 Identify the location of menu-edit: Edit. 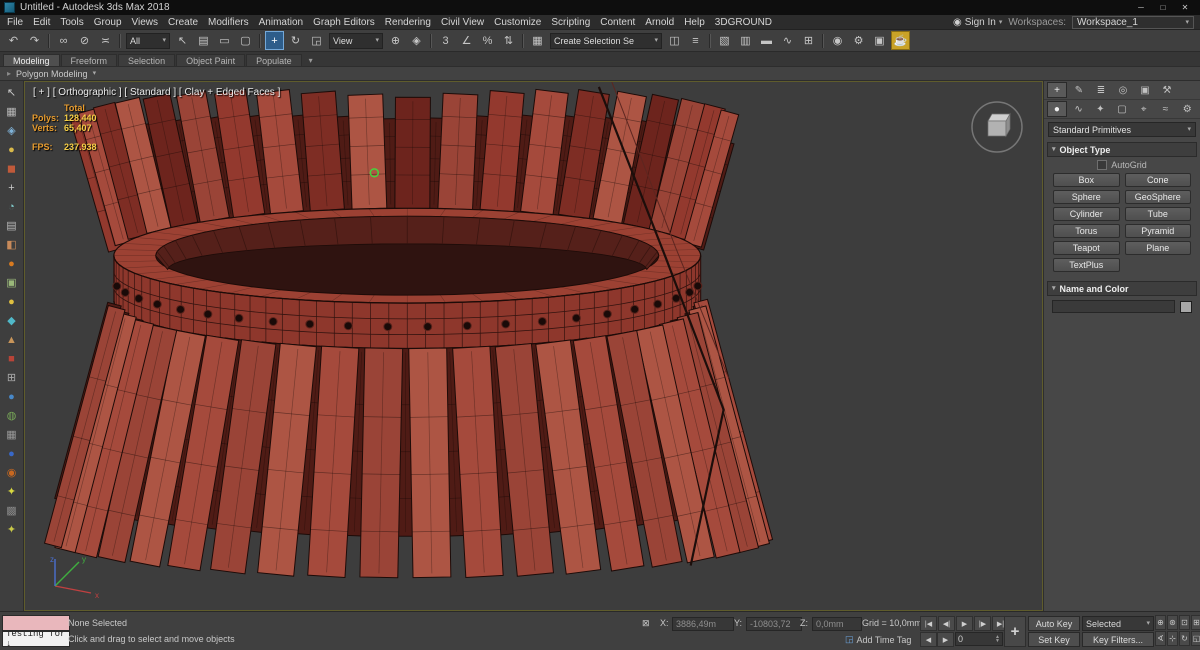
(41, 22).